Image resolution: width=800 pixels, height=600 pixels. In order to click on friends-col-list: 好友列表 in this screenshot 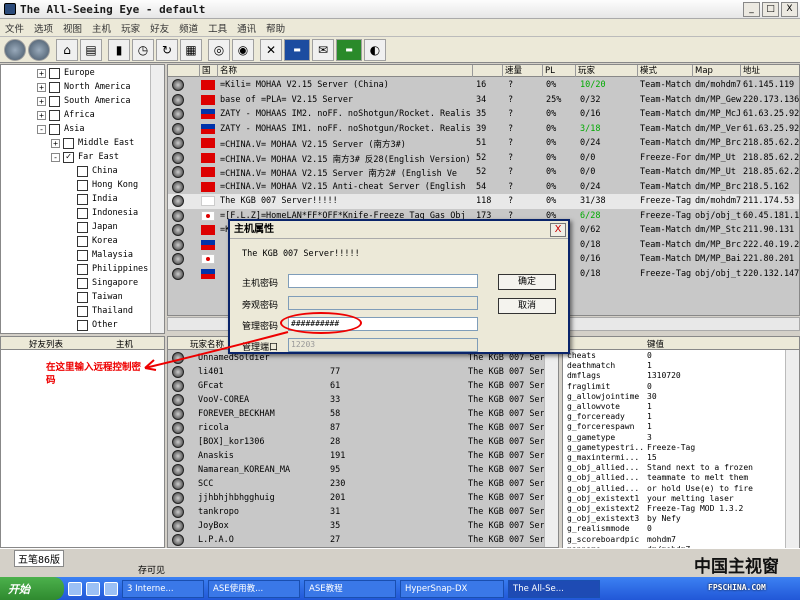, I will do `click(46, 344)`.